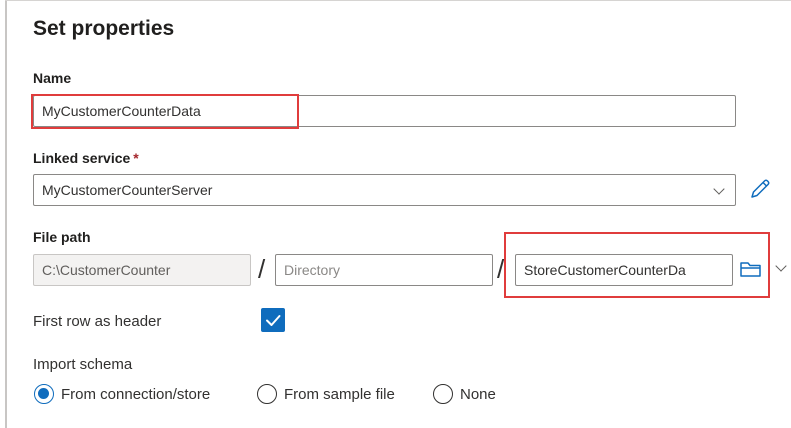  What do you see at coordinates (398, 0) in the screenshot?
I see `panel-top-border` at bounding box center [398, 0].